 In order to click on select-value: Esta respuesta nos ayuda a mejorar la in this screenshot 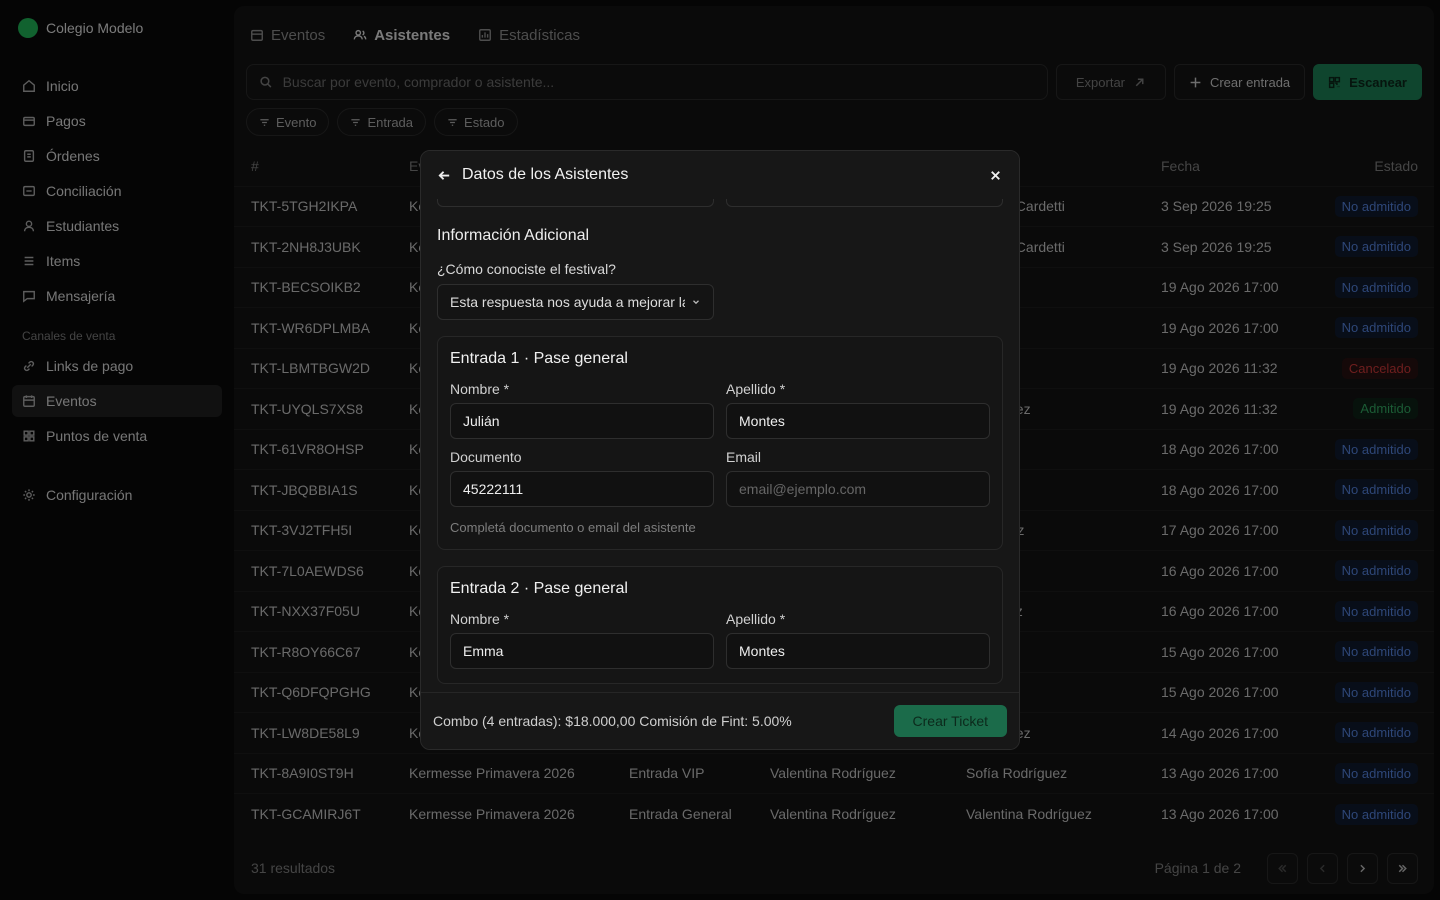, I will do `click(567, 302)`.